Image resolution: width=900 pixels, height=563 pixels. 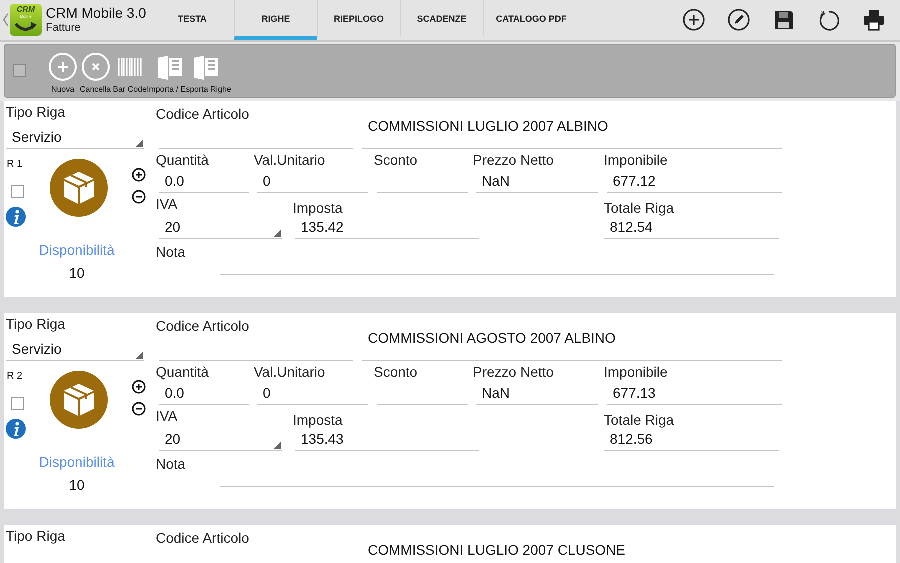 I want to click on input-field: 677.12, so click(x=694, y=181).